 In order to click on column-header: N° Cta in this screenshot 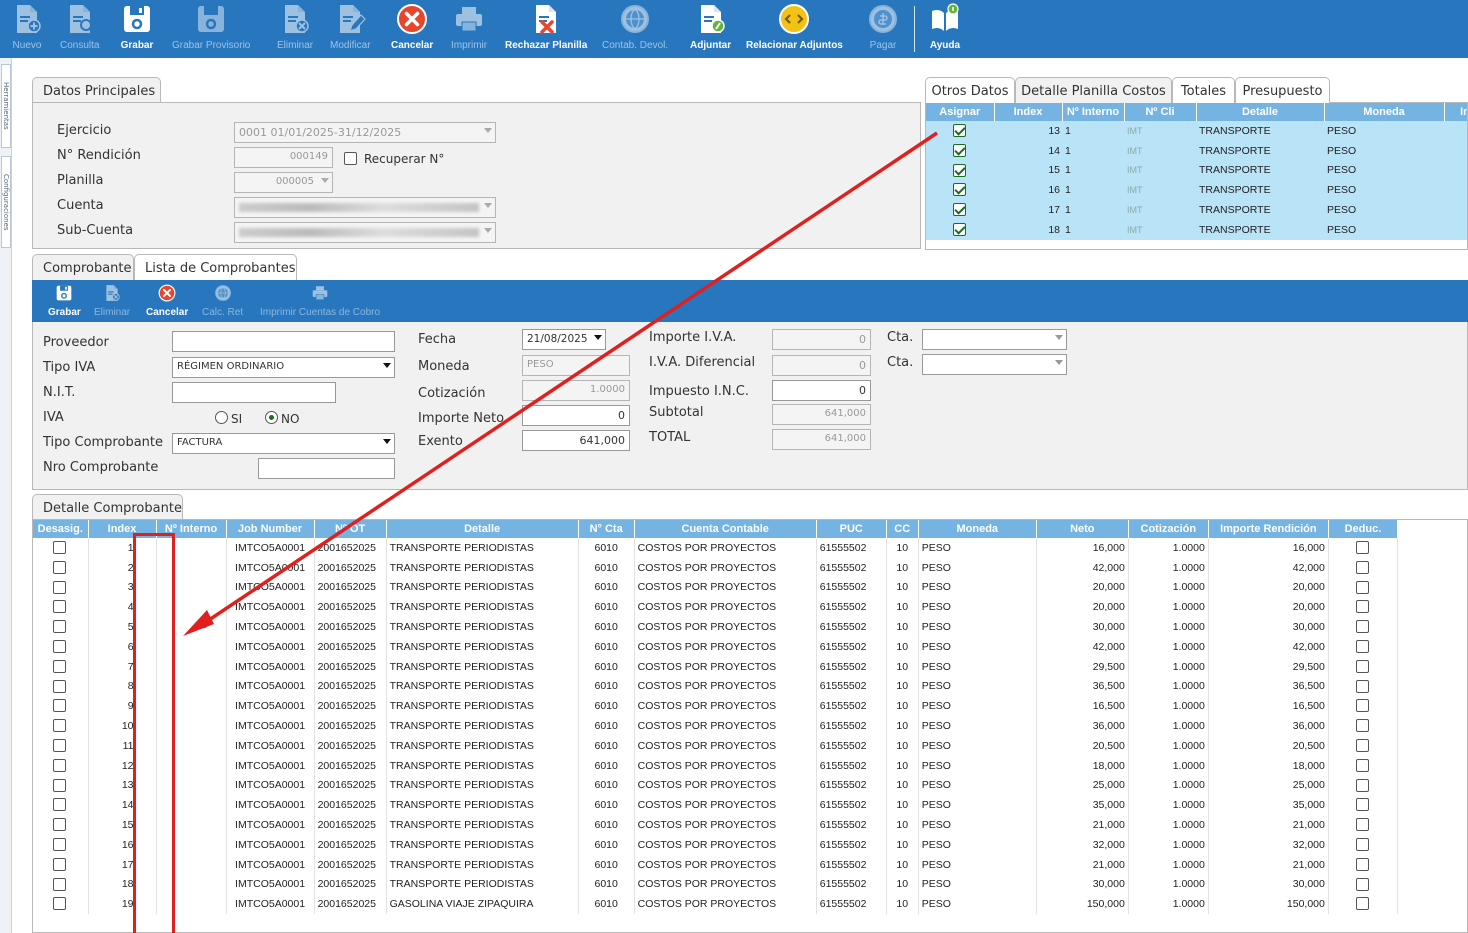, I will do `click(606, 529)`.